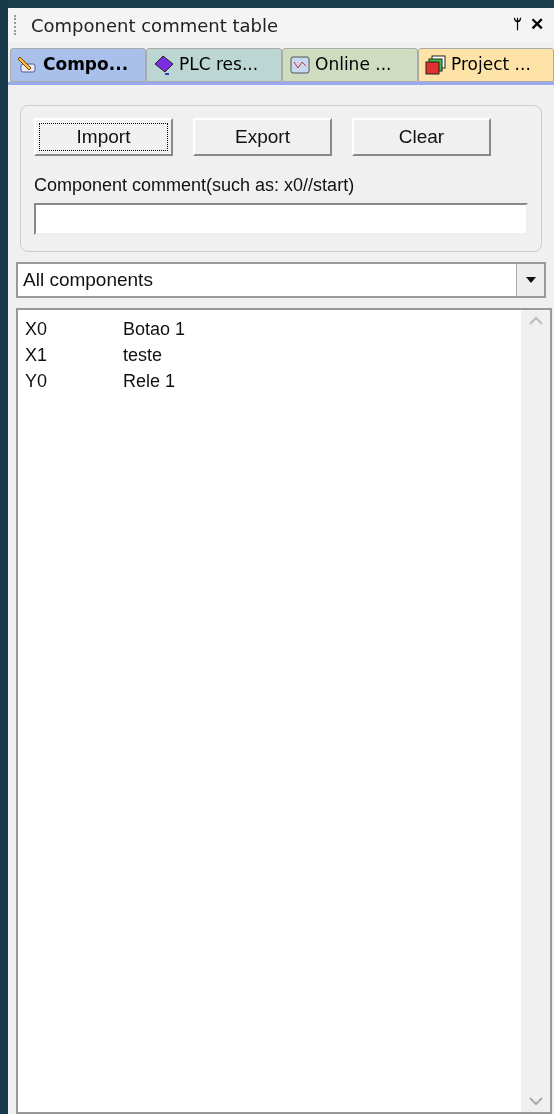  Describe the element at coordinates (164, 65) in the screenshot. I see `chip-icon` at that location.